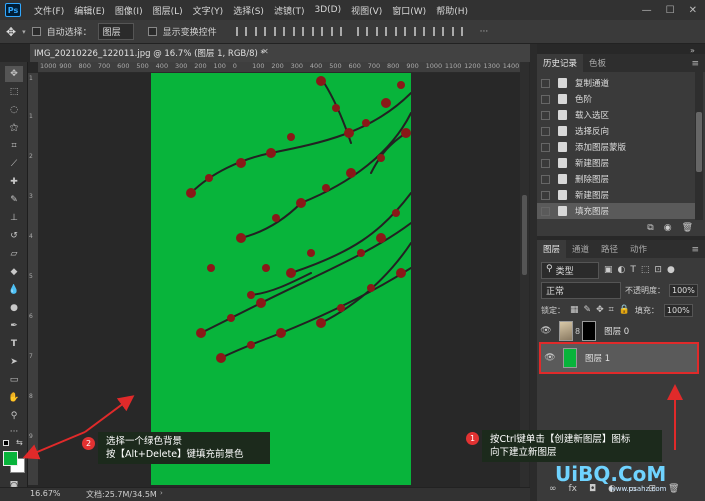 The height and width of the screenshot is (501, 705). I want to click on tab-close-icon: ✕, so click(265, 51).